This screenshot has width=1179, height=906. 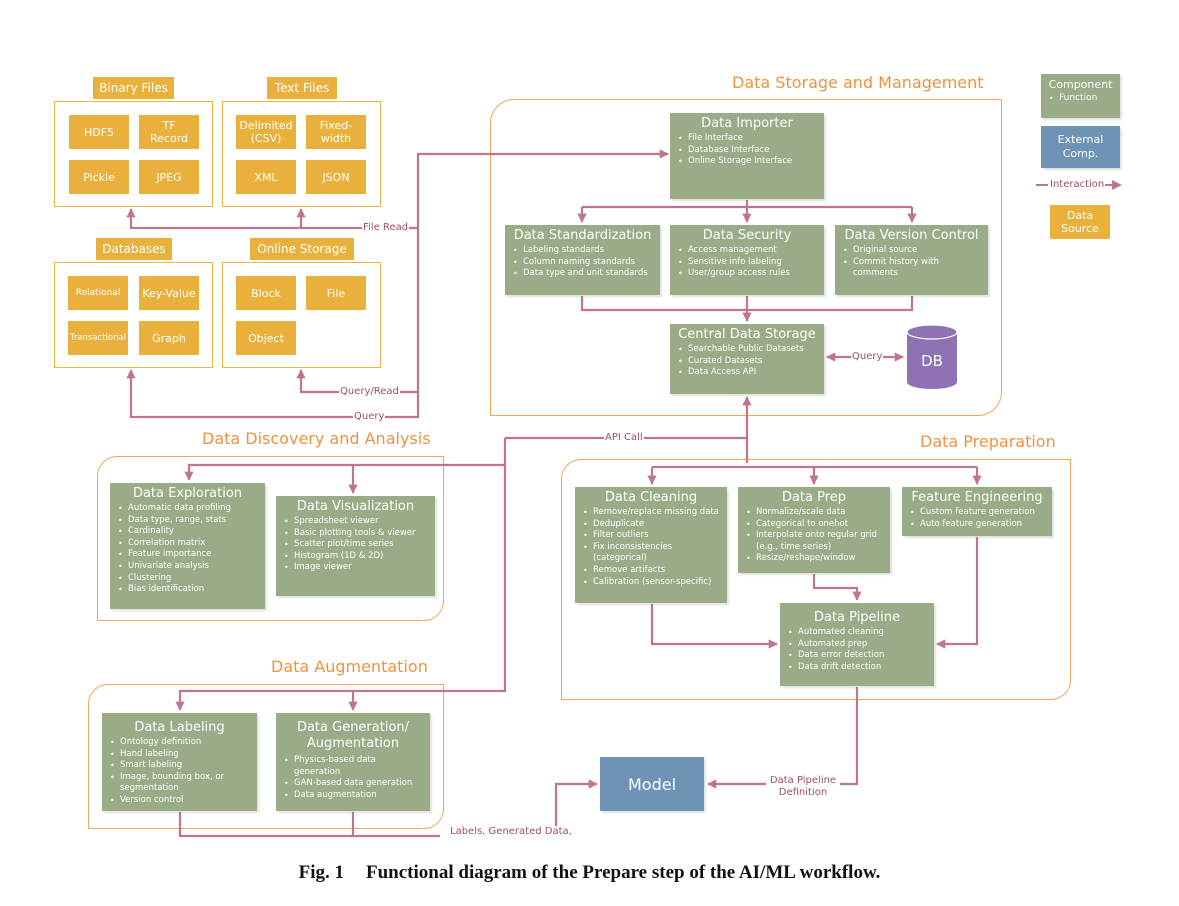 I want to click on model-label: Model, so click(x=652, y=784).